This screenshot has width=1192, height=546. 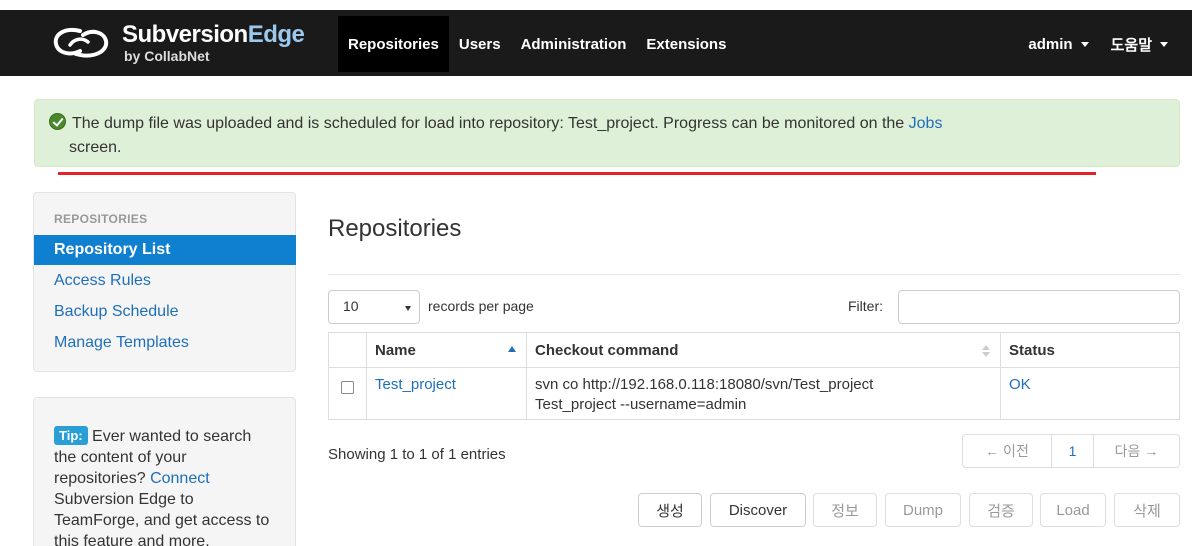 What do you see at coordinates (481, 306) in the screenshot?
I see `records-per-page-label: records per page` at bounding box center [481, 306].